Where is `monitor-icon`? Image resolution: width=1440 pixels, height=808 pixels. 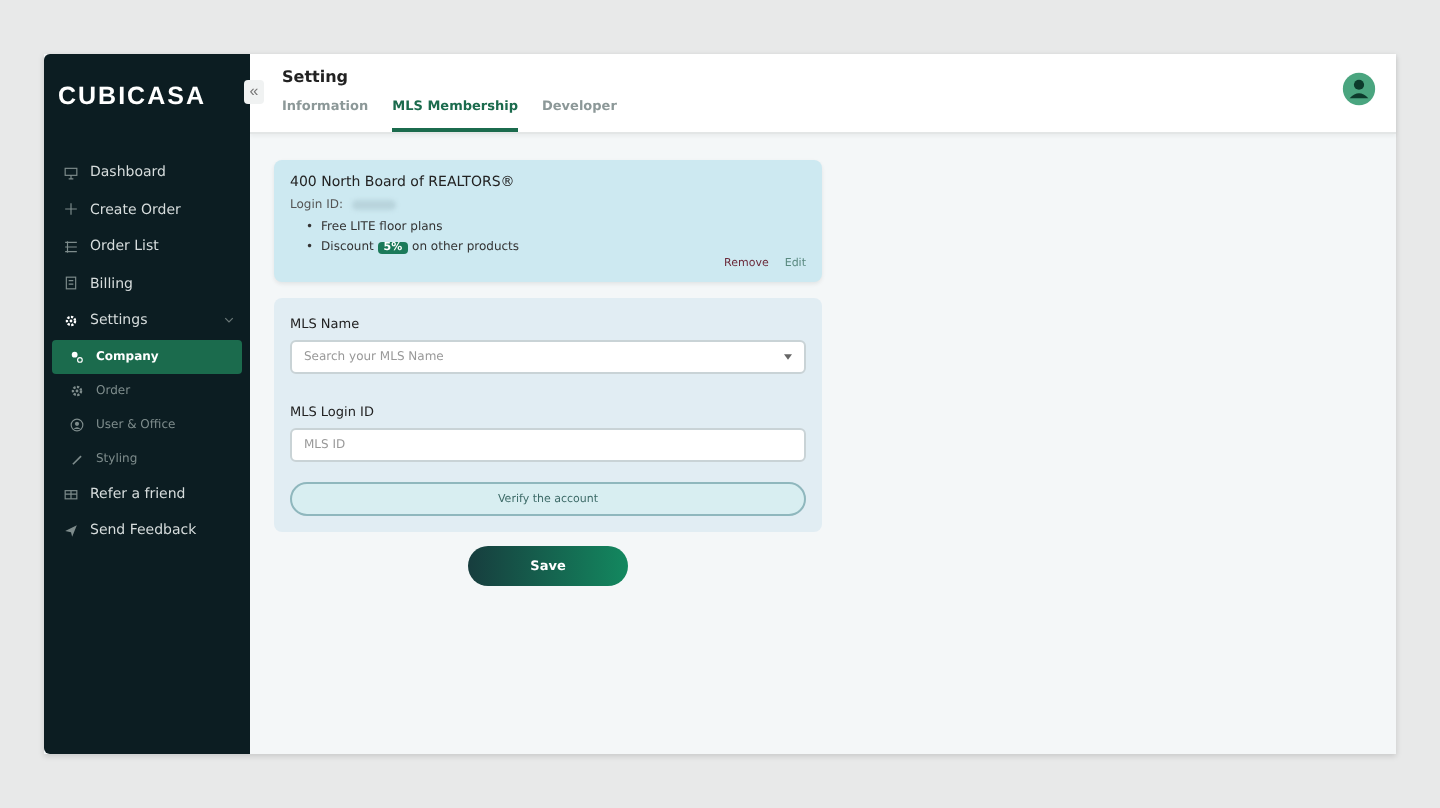
monitor-icon is located at coordinates (71, 172).